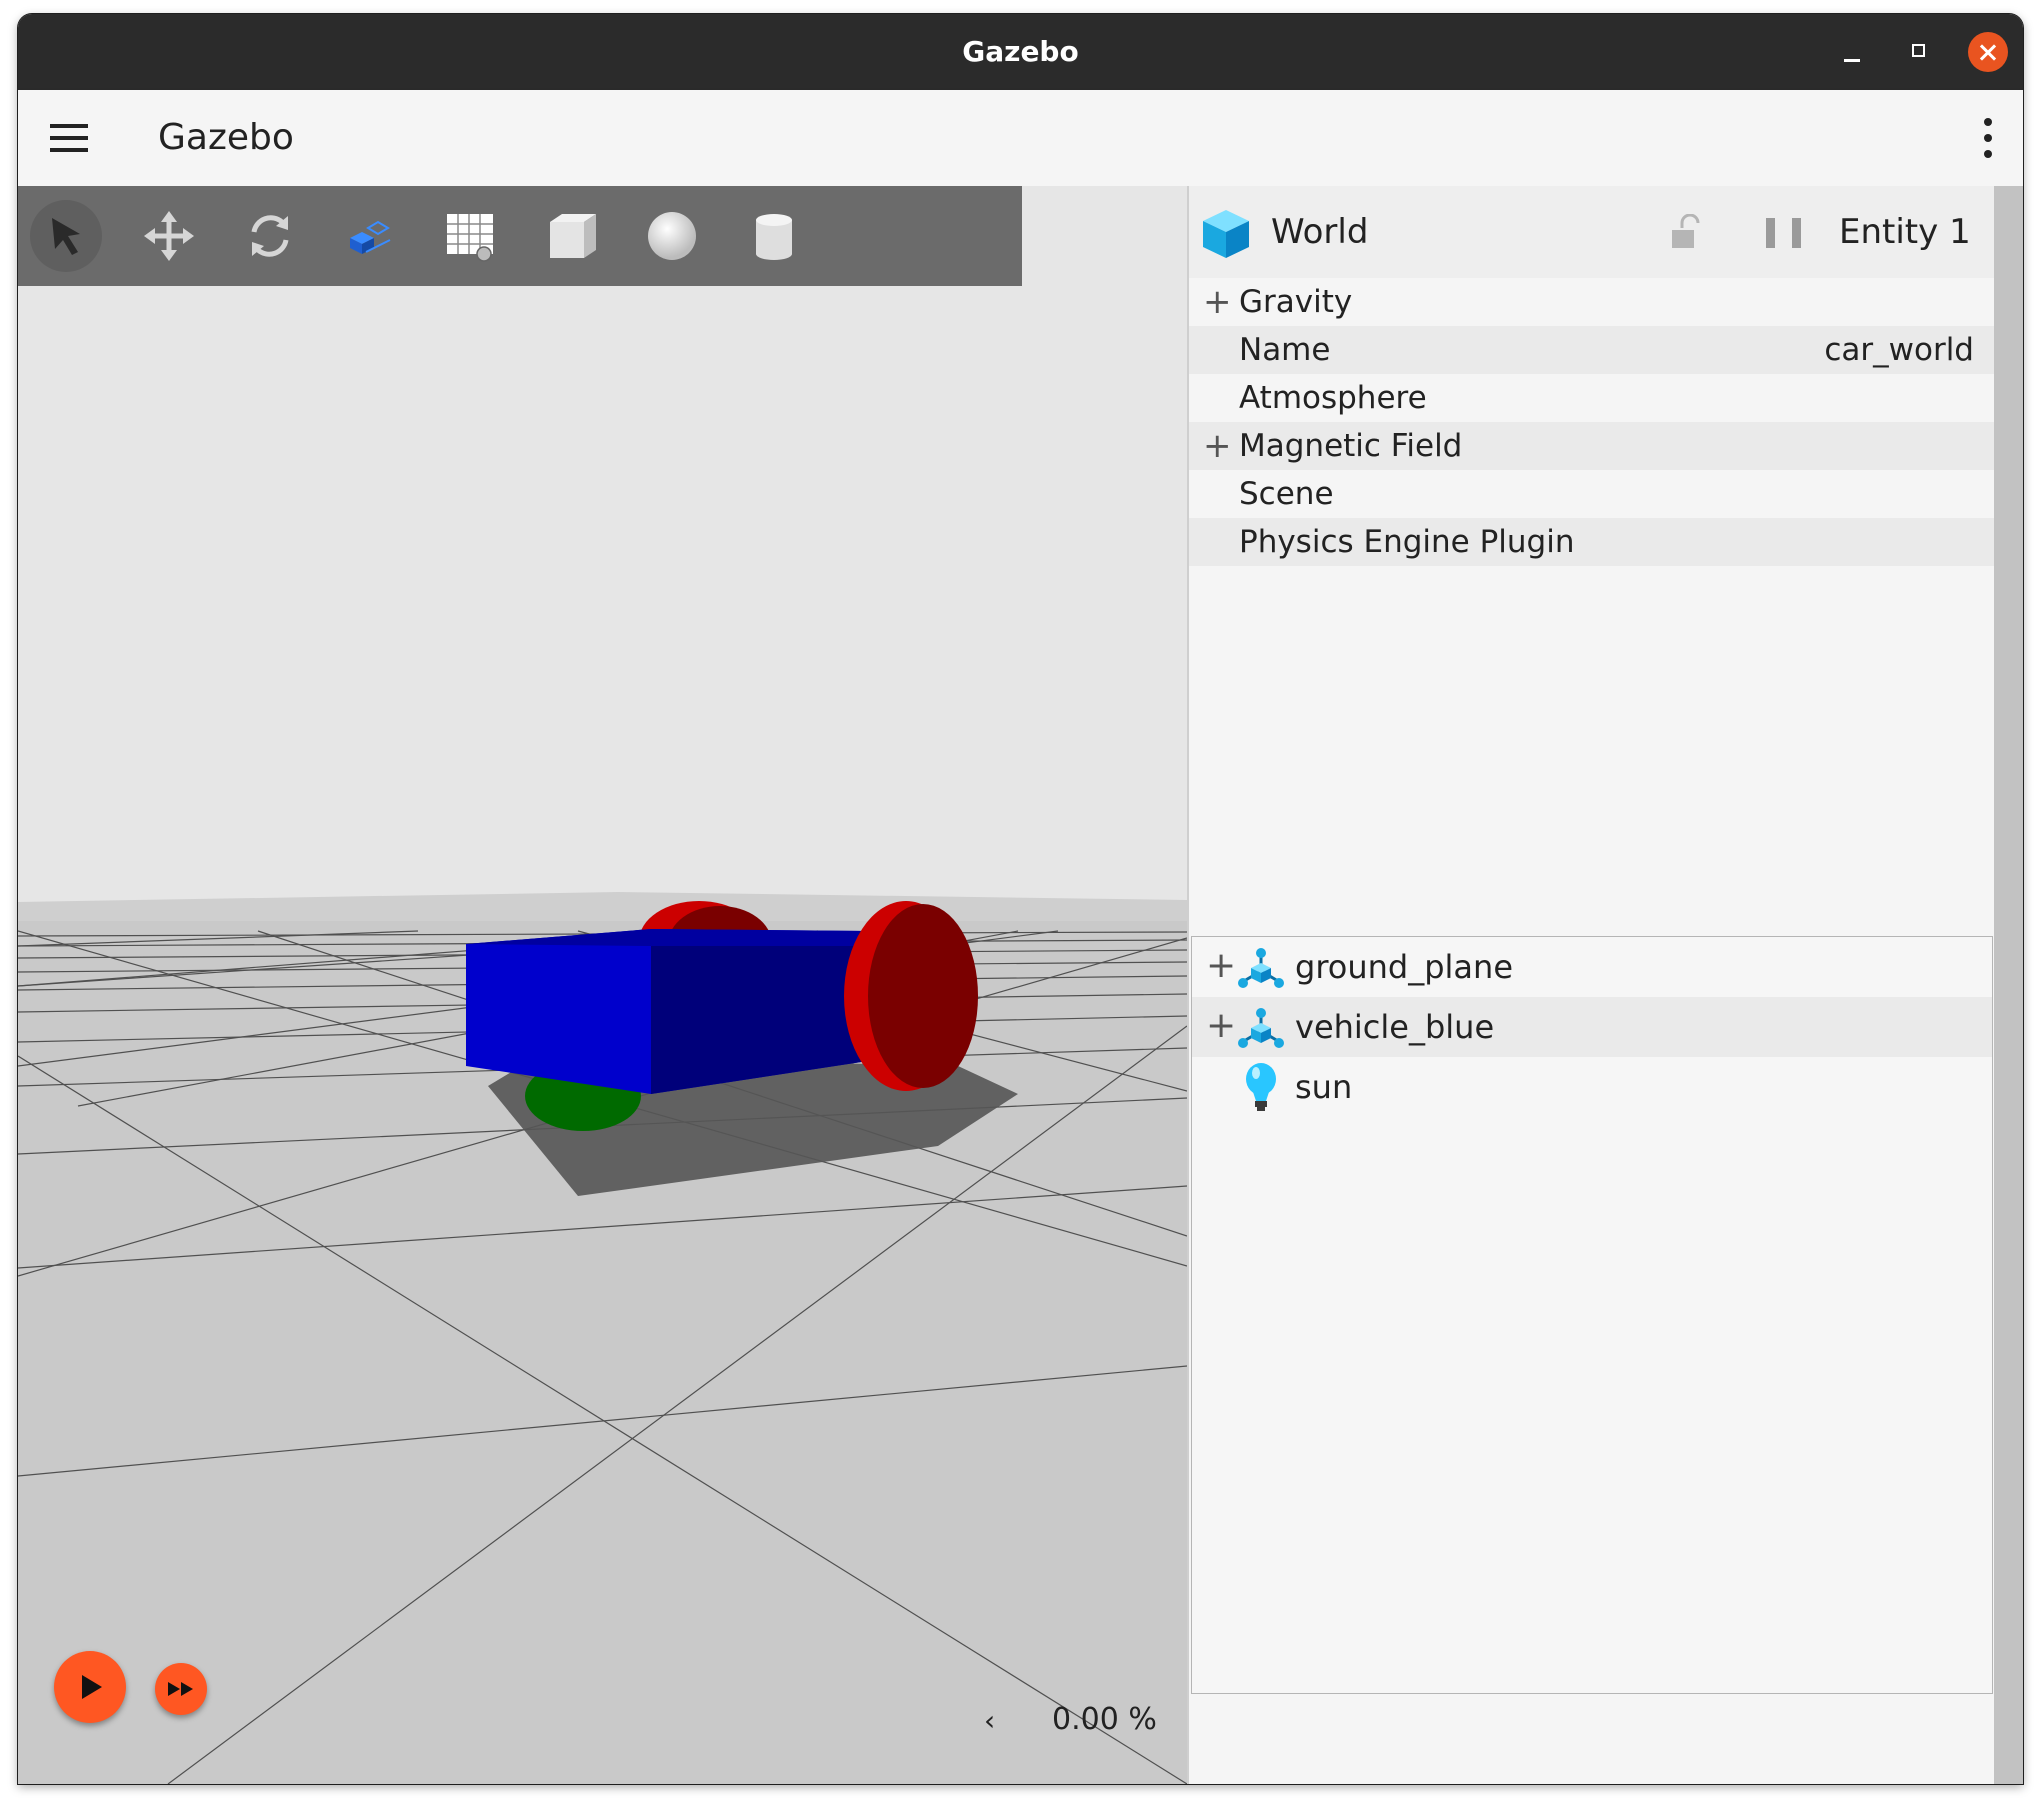 Image resolution: width=2040 pixels, height=1800 pixels. I want to click on property-label: Gravity, so click(1296, 302).